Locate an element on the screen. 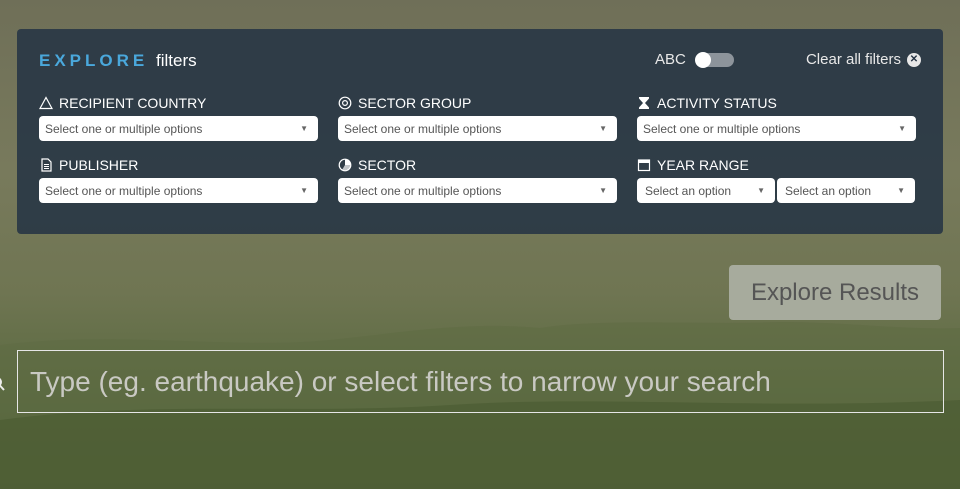  panel-title: EXPLORE filters is located at coordinates (118, 61).